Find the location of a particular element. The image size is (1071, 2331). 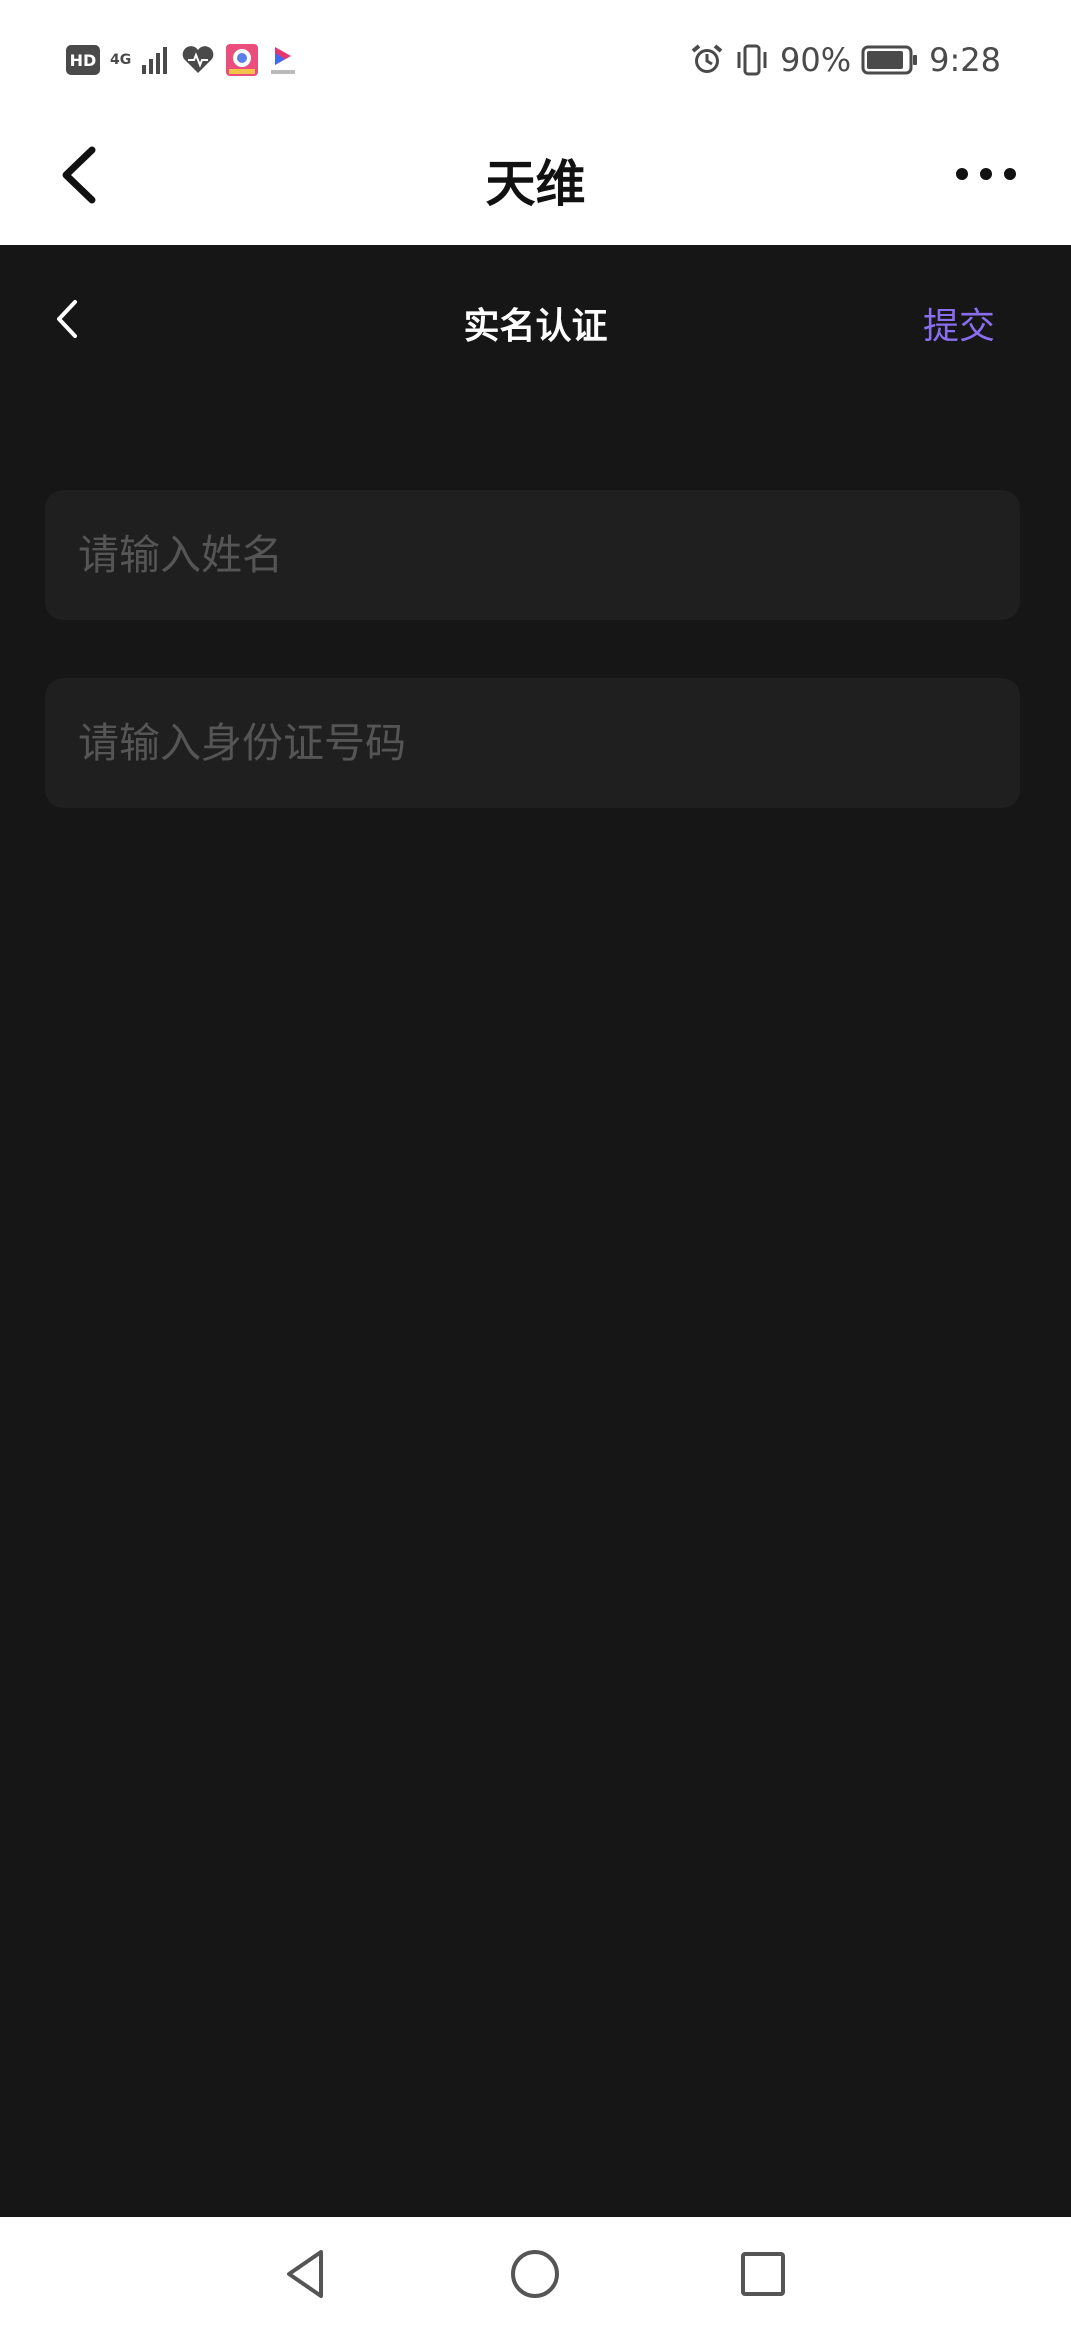

app-header: 天维 is located at coordinates (535, 181).